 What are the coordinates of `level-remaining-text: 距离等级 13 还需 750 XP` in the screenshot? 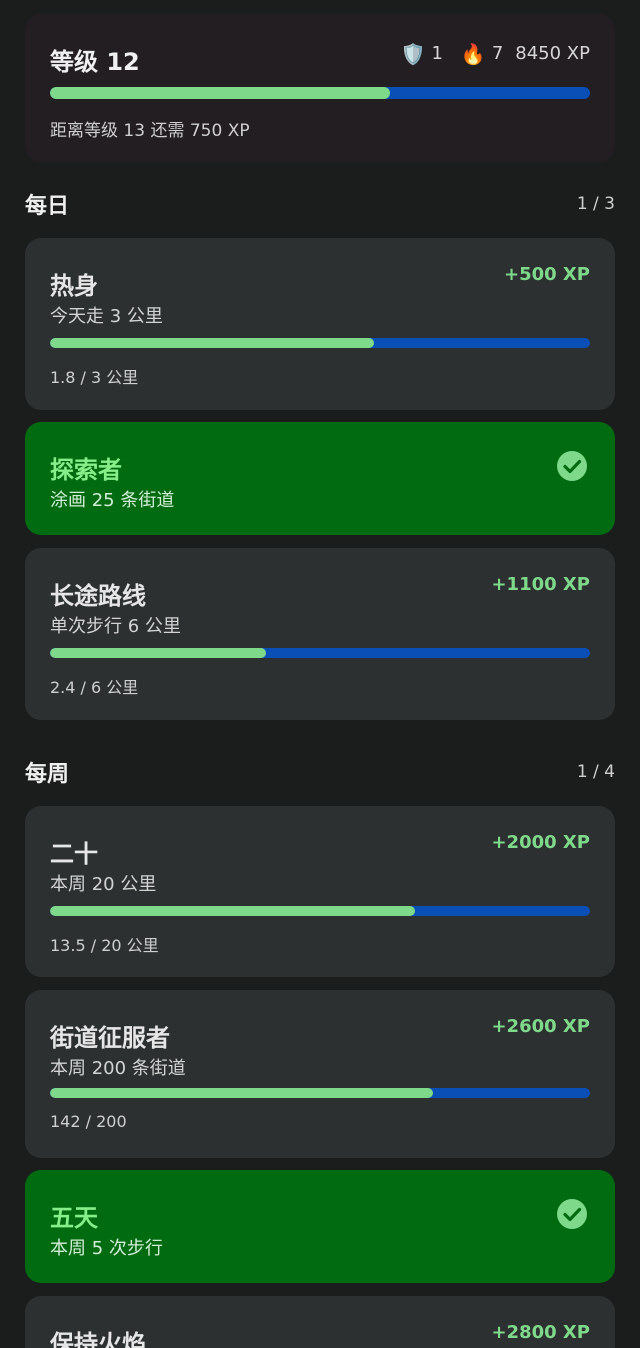 It's located at (150, 131).